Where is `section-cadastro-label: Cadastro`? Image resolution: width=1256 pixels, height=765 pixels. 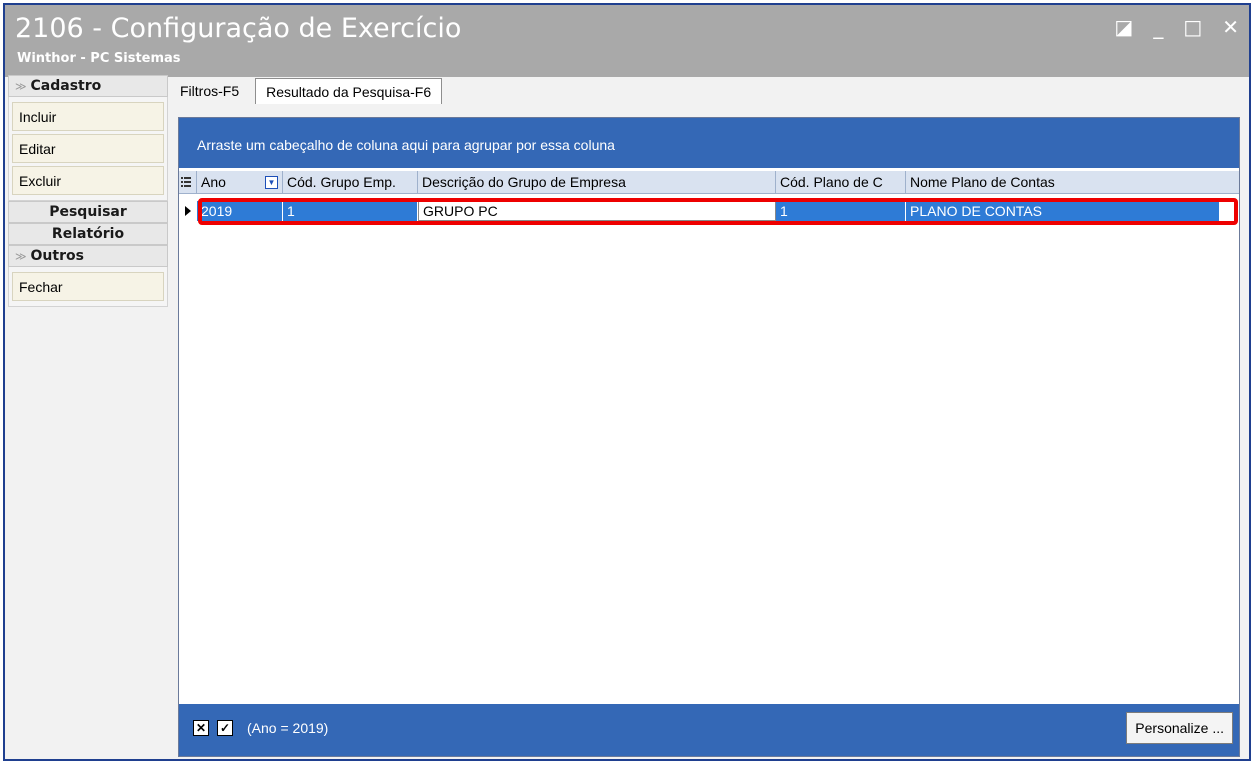 section-cadastro-label: Cadastro is located at coordinates (66, 86).